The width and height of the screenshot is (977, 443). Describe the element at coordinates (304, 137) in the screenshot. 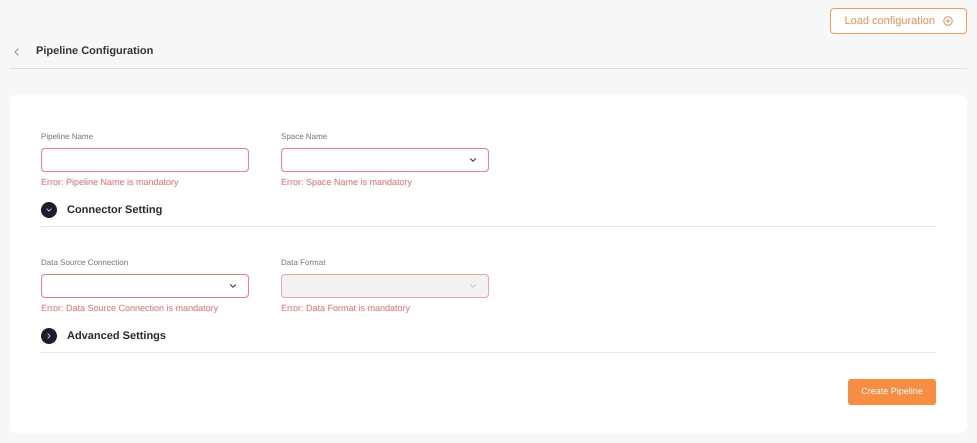

I see `field-label: Space Name` at that location.